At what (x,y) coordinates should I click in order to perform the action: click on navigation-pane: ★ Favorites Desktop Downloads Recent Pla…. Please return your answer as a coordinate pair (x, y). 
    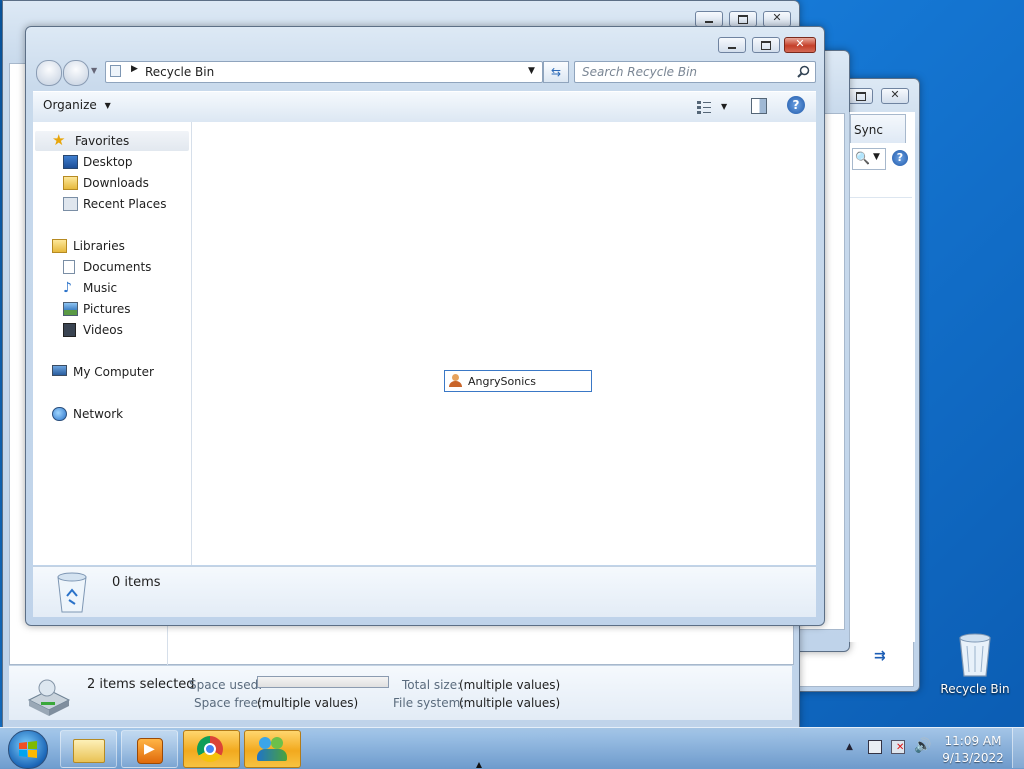
    Looking at the image, I should click on (112, 343).